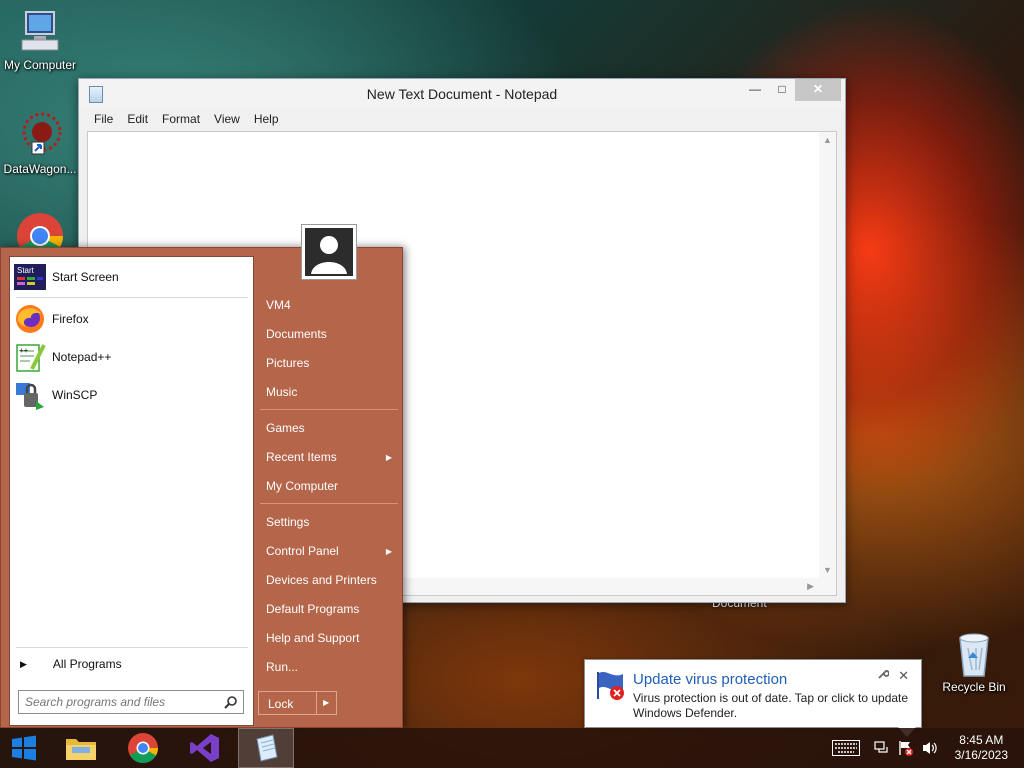 The height and width of the screenshot is (768, 1024). Describe the element at coordinates (827, 140) in the screenshot. I see `scroll-up-icon: ▲` at that location.